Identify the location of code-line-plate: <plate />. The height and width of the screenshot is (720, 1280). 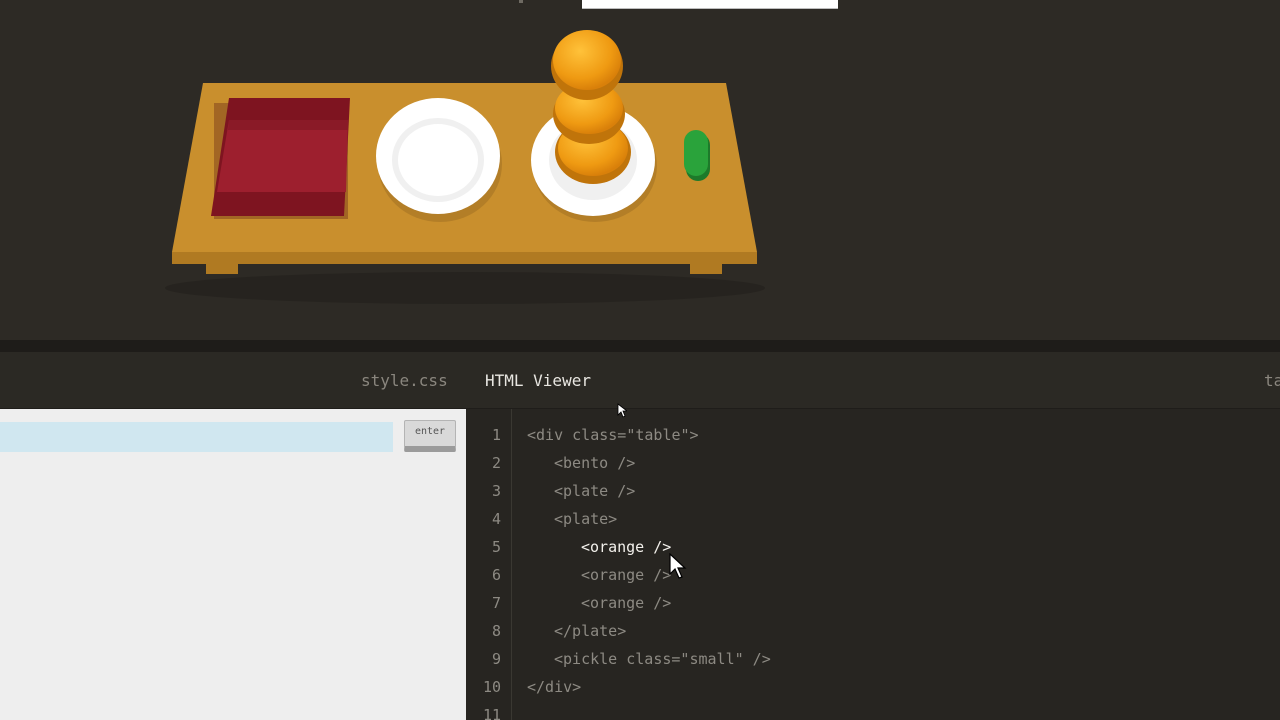
(594, 491).